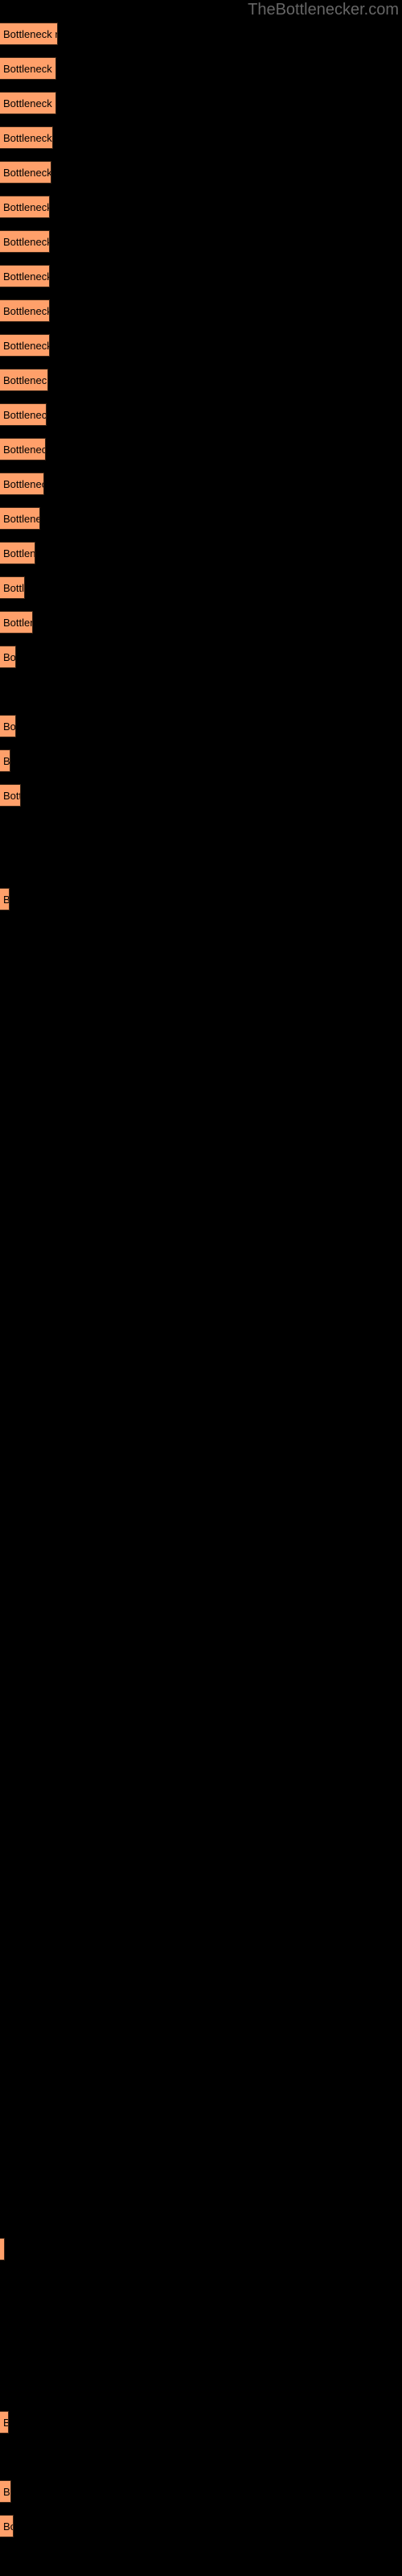 The image size is (402, 2576). I want to click on bar-70: Bottleneck result, so click(4, 2422).